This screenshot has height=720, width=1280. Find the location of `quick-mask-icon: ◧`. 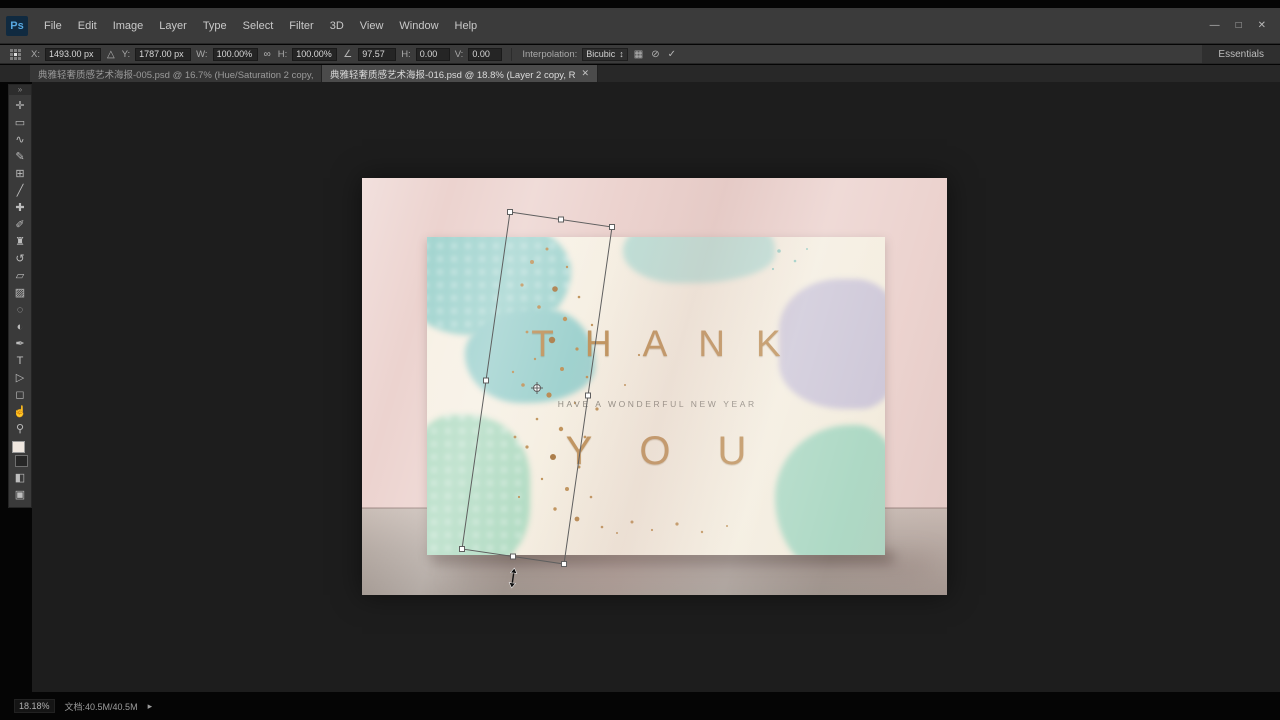

quick-mask-icon: ◧ is located at coordinates (20, 478).